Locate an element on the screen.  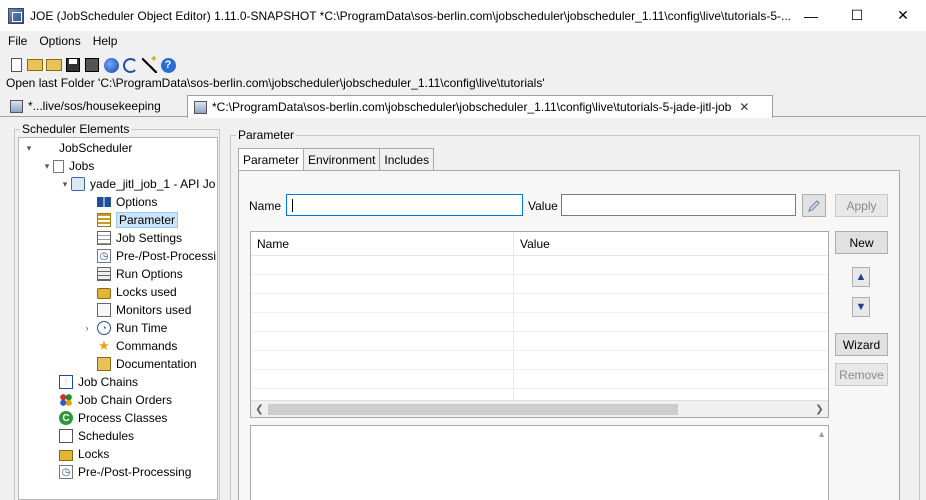
save-as-button is located at coordinates (92, 65).